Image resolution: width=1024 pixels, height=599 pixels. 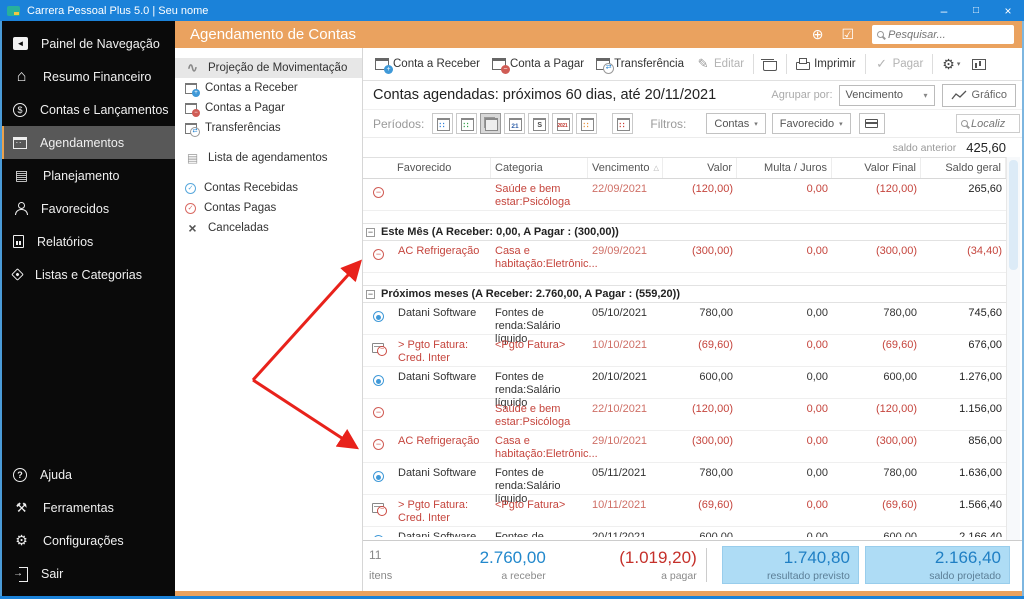 What do you see at coordinates (87, 208) in the screenshot?
I see `nav-item: Favorecidos` at bounding box center [87, 208].